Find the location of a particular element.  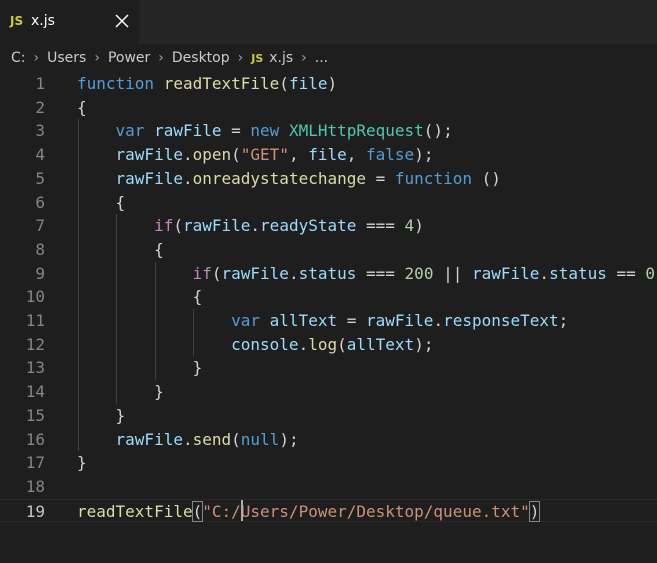

code-token: (); is located at coordinates (438, 131).